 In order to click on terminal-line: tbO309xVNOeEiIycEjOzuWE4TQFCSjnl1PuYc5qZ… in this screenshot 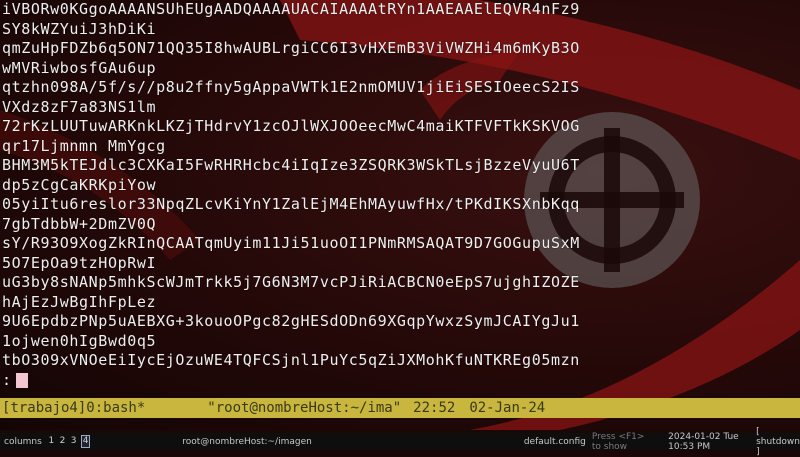, I will do `click(291, 360)`.